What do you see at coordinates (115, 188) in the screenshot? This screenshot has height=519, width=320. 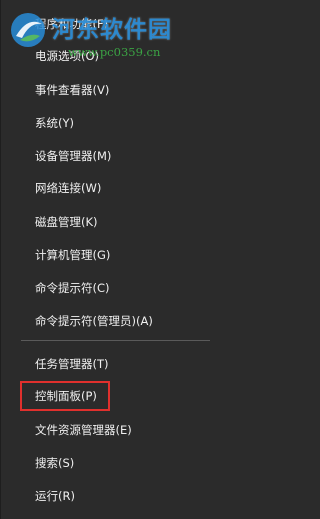 I see `menu-item-network-connections: 网络连接(W)` at bounding box center [115, 188].